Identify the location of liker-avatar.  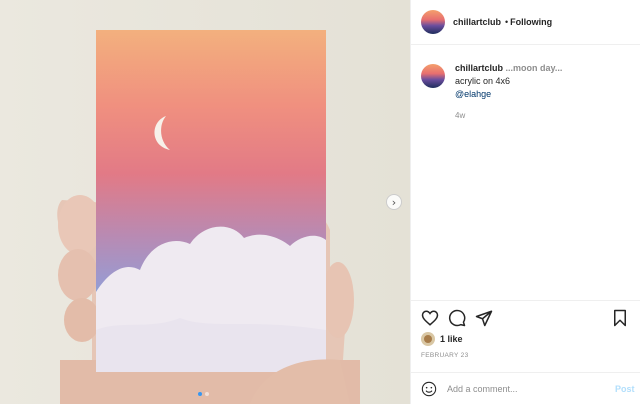
(428, 339).